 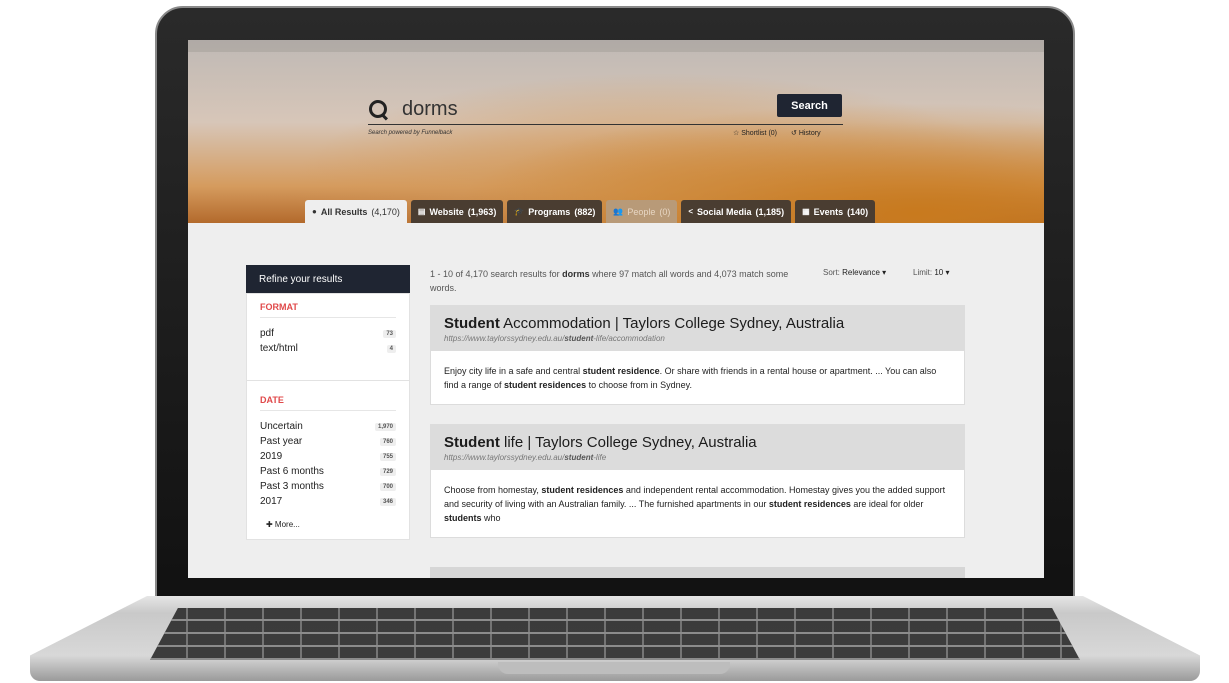 I want to click on sort-value: Relevance ▾, so click(x=864, y=272).